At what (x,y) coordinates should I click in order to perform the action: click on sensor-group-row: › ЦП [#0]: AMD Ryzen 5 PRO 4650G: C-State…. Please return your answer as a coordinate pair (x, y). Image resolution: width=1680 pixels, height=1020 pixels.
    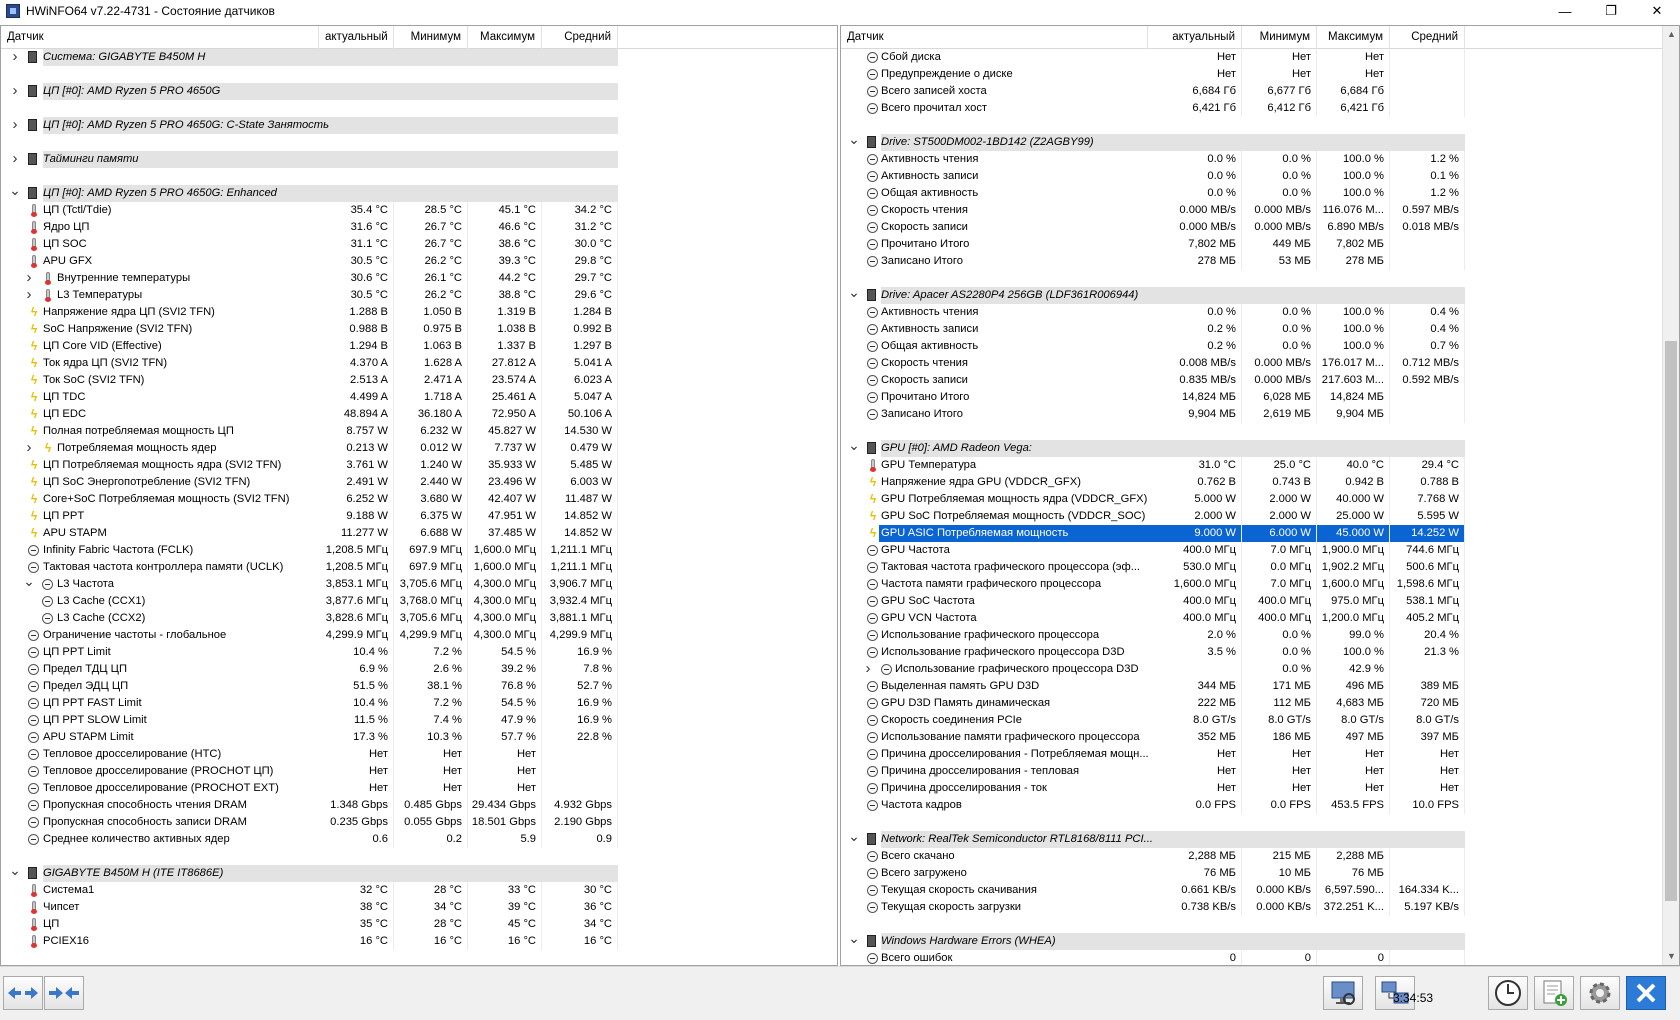
    Looking at the image, I should click on (309, 125).